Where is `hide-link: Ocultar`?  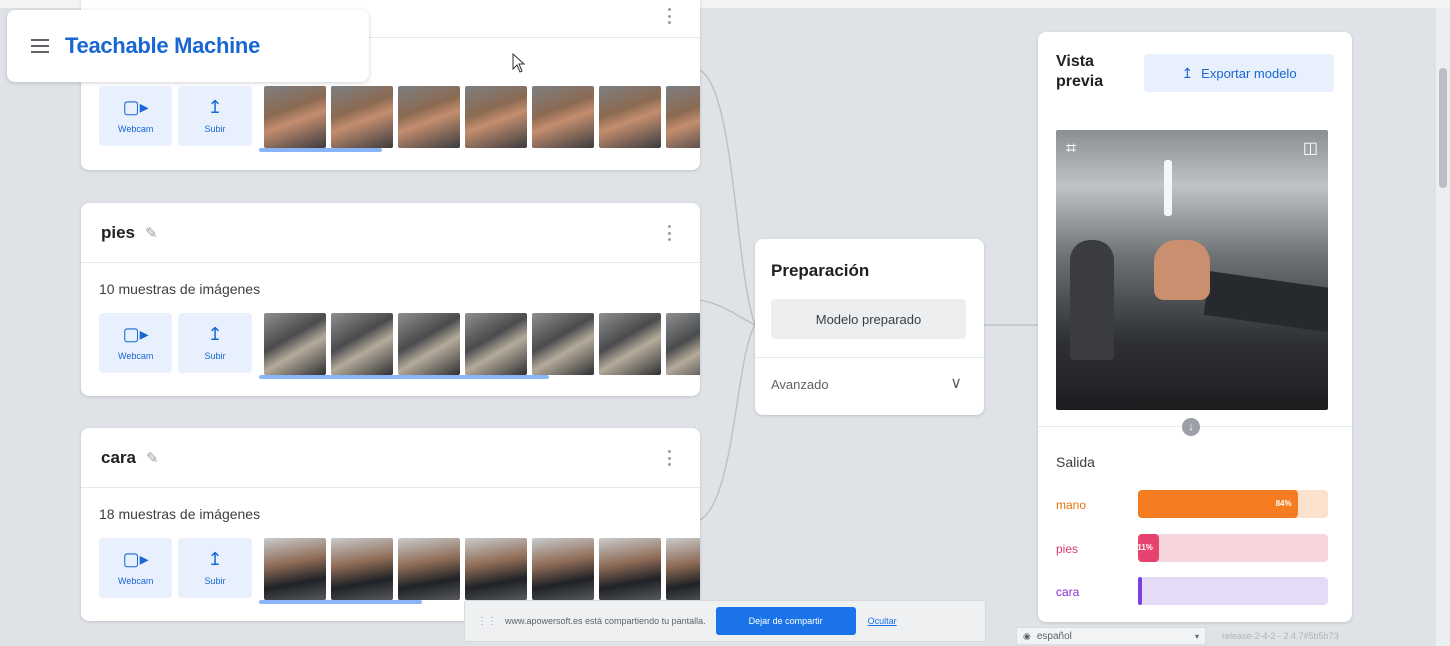 hide-link: Ocultar is located at coordinates (882, 621).